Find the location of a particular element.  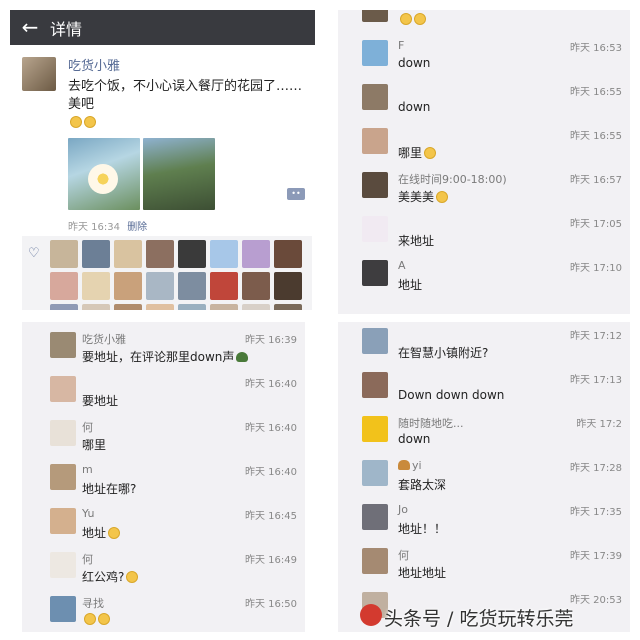

comment-row: 何 昨天 17:39 地址地址 is located at coordinates (484, 564).